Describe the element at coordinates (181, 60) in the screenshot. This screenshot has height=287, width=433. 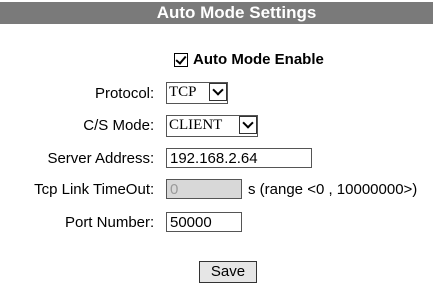
I see `auto-mode-checkbox` at that location.